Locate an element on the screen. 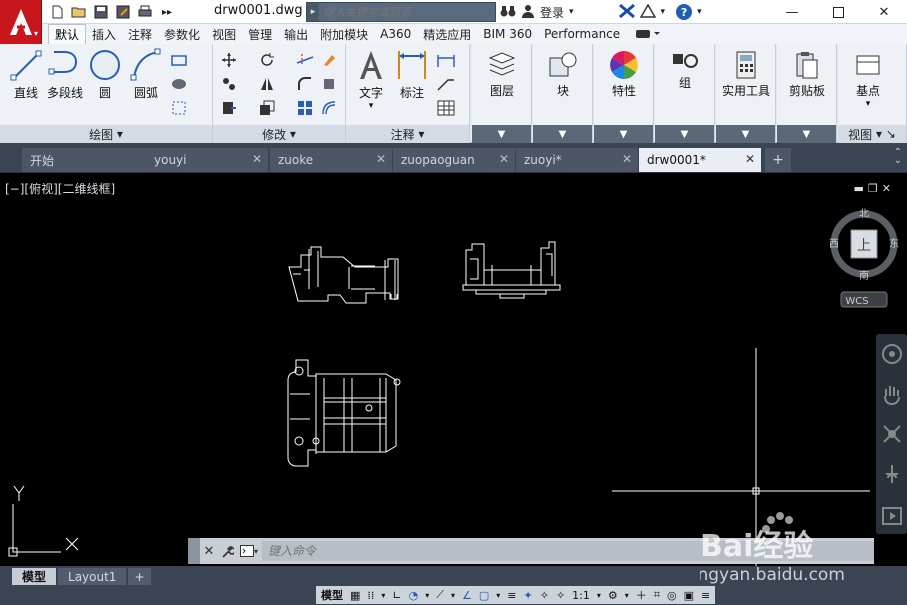  search-box: ▸ is located at coordinates (401, 12).